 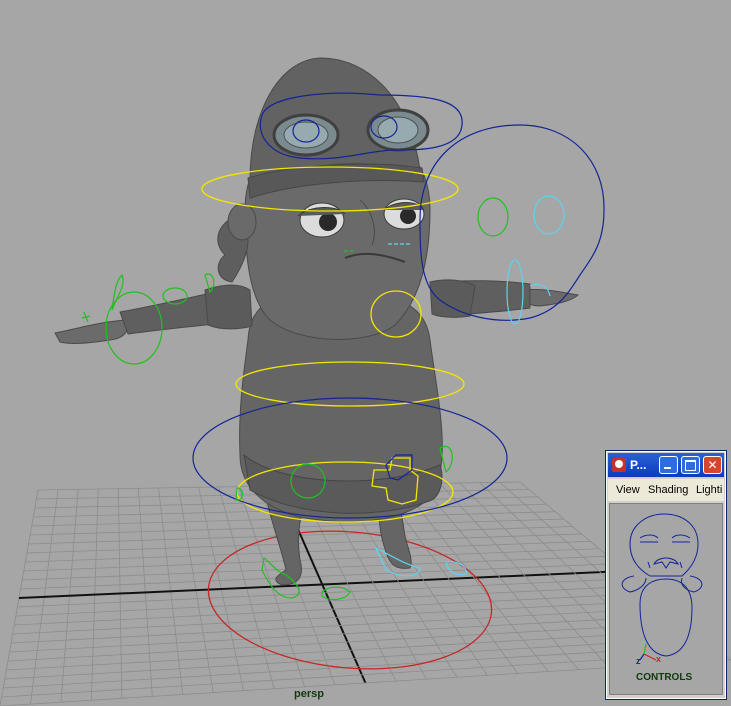 I want to click on axis-x-label: x, so click(x=658, y=659).